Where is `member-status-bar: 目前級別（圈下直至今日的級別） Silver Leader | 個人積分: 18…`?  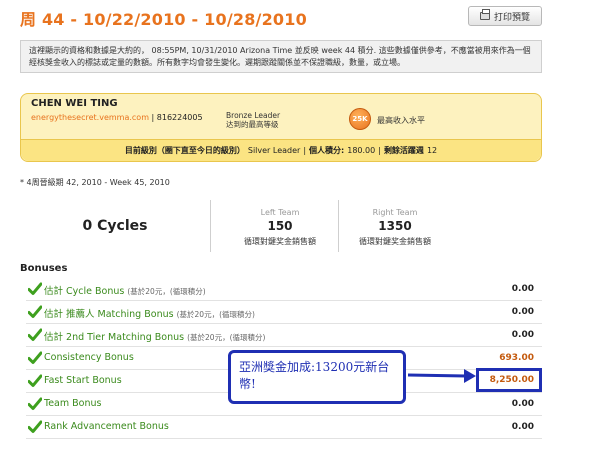 member-status-bar: 目前級別（圈下直至今日的級別） Silver Leader | 個人積分: 18… is located at coordinates (281, 150).